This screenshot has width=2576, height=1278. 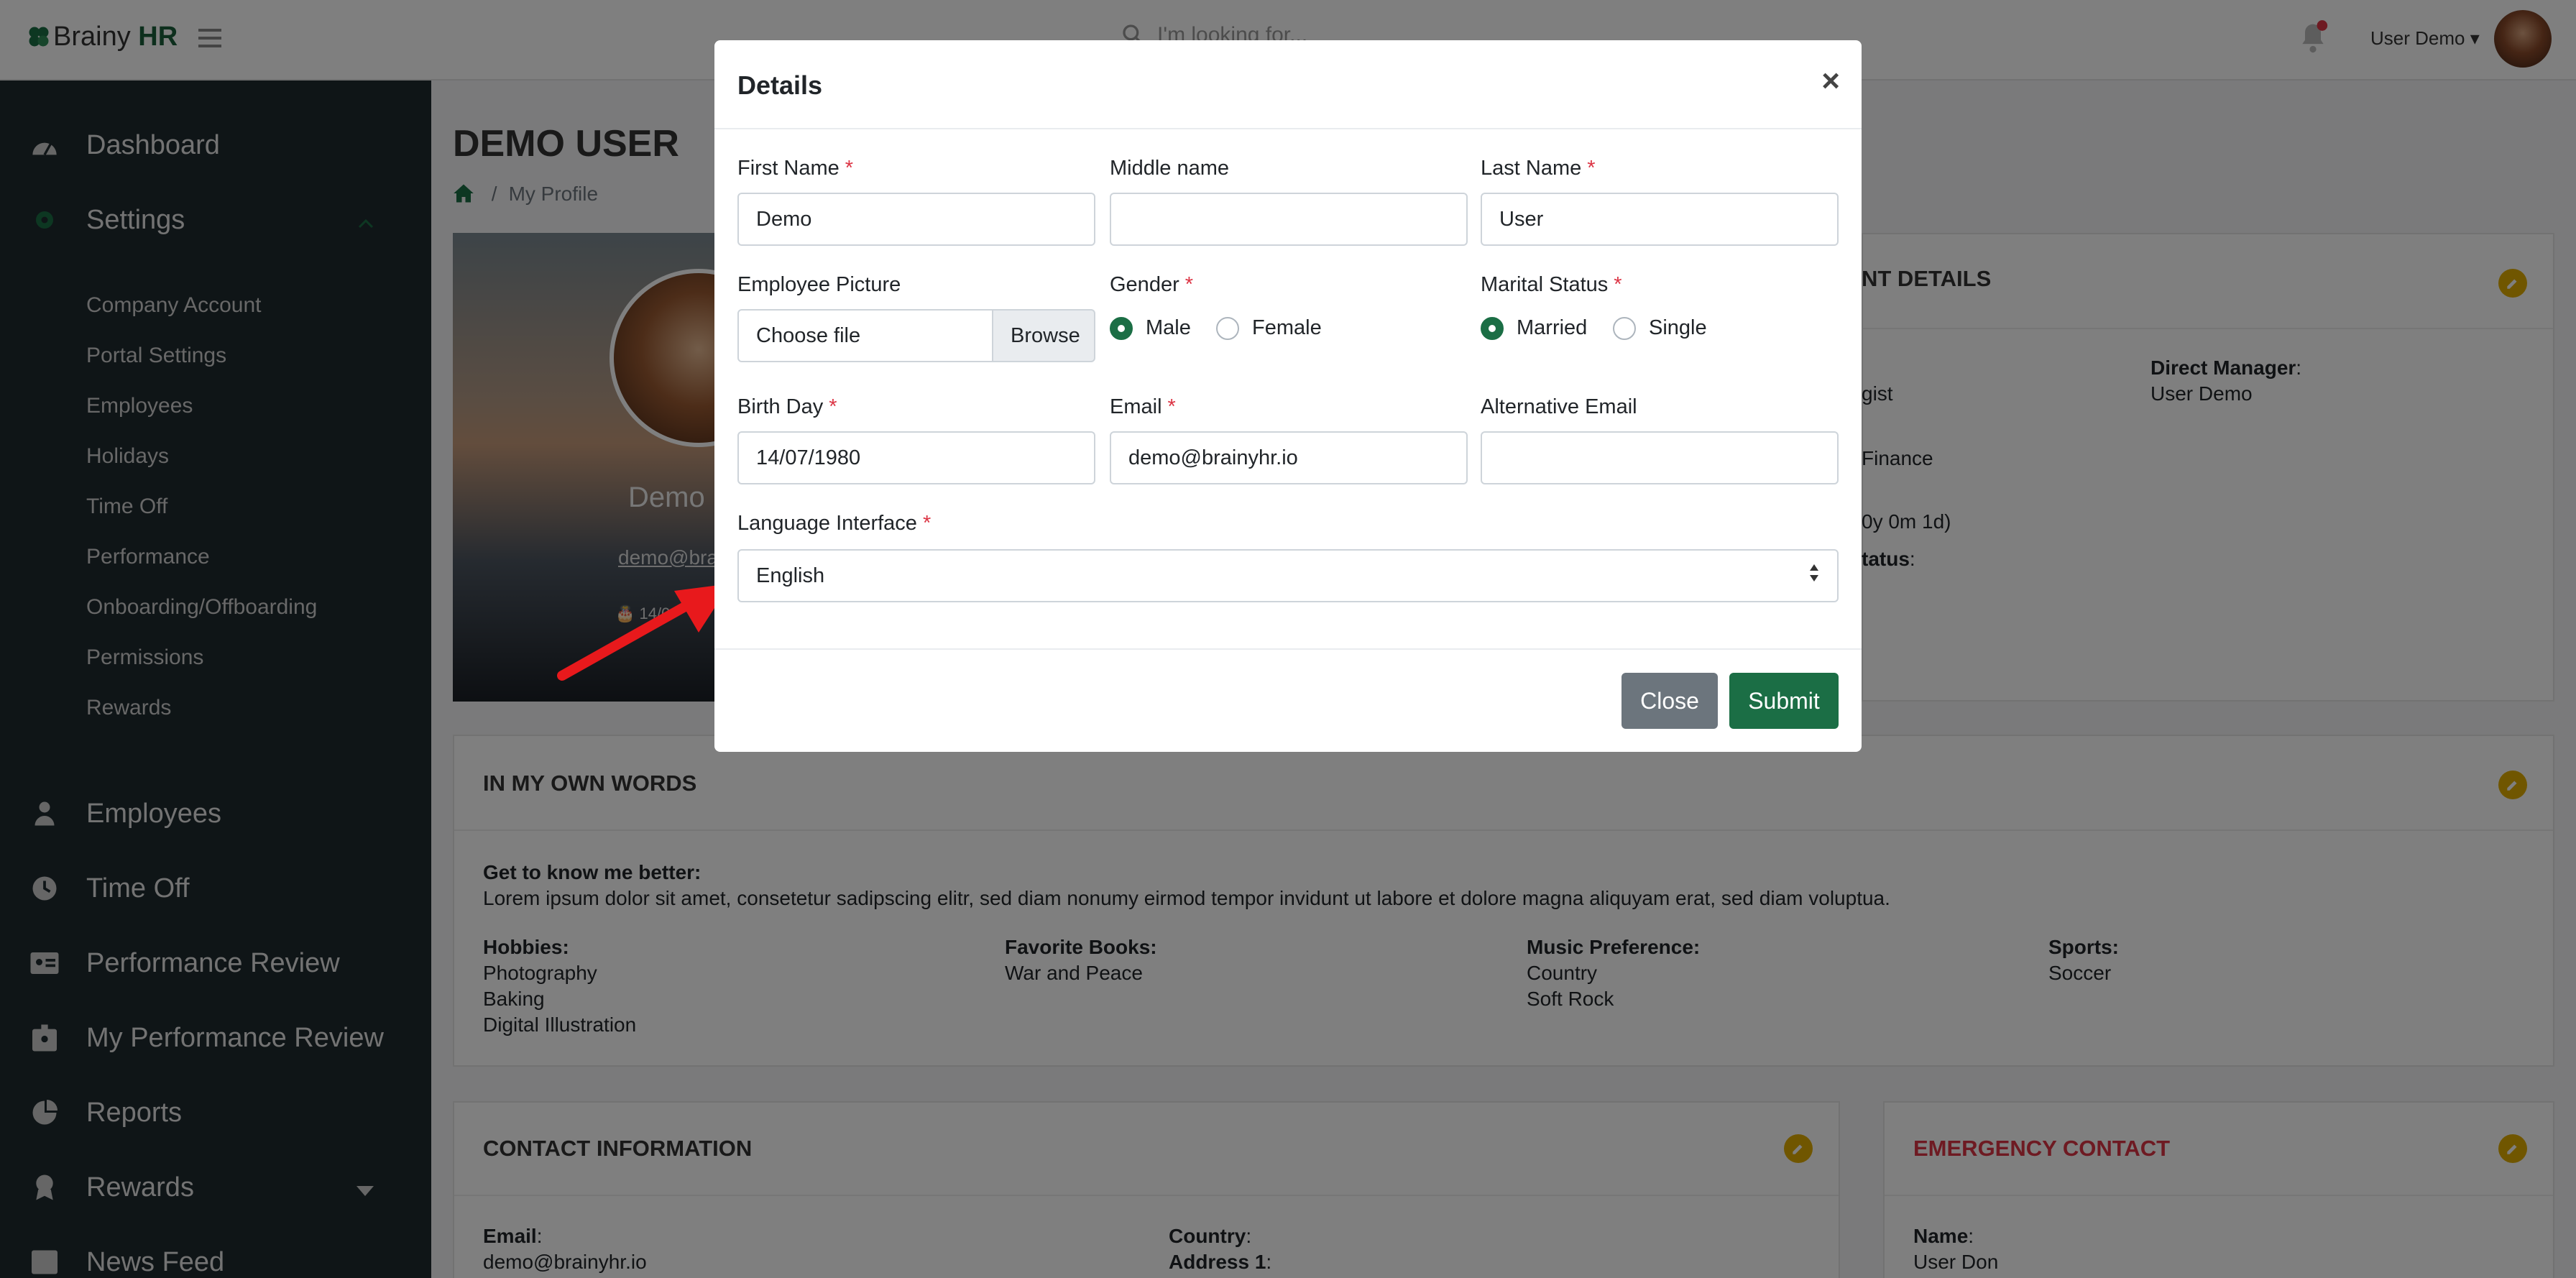 I want to click on last-name-field: User, so click(x=1660, y=220).